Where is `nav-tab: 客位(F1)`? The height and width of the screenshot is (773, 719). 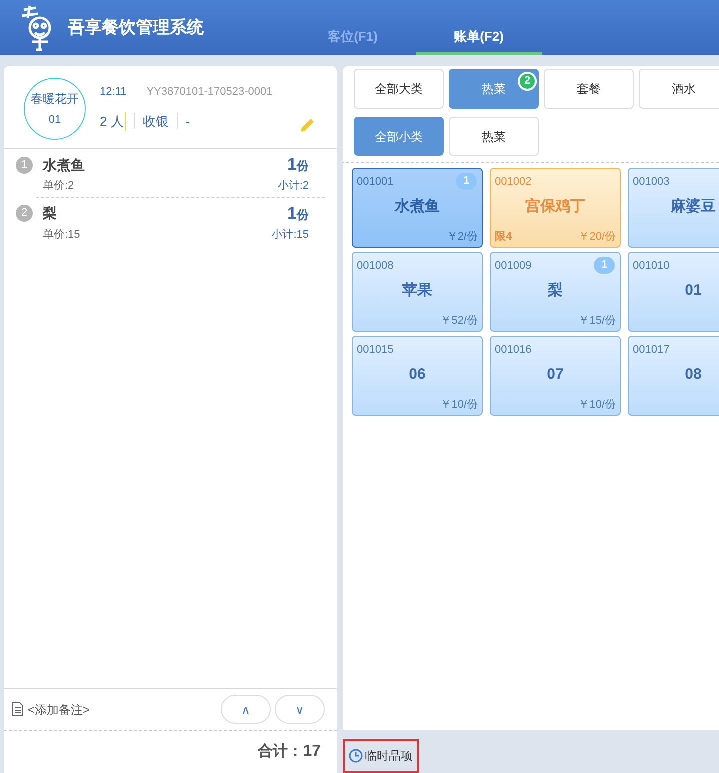
nav-tab: 客位(F1) is located at coordinates (353, 38).